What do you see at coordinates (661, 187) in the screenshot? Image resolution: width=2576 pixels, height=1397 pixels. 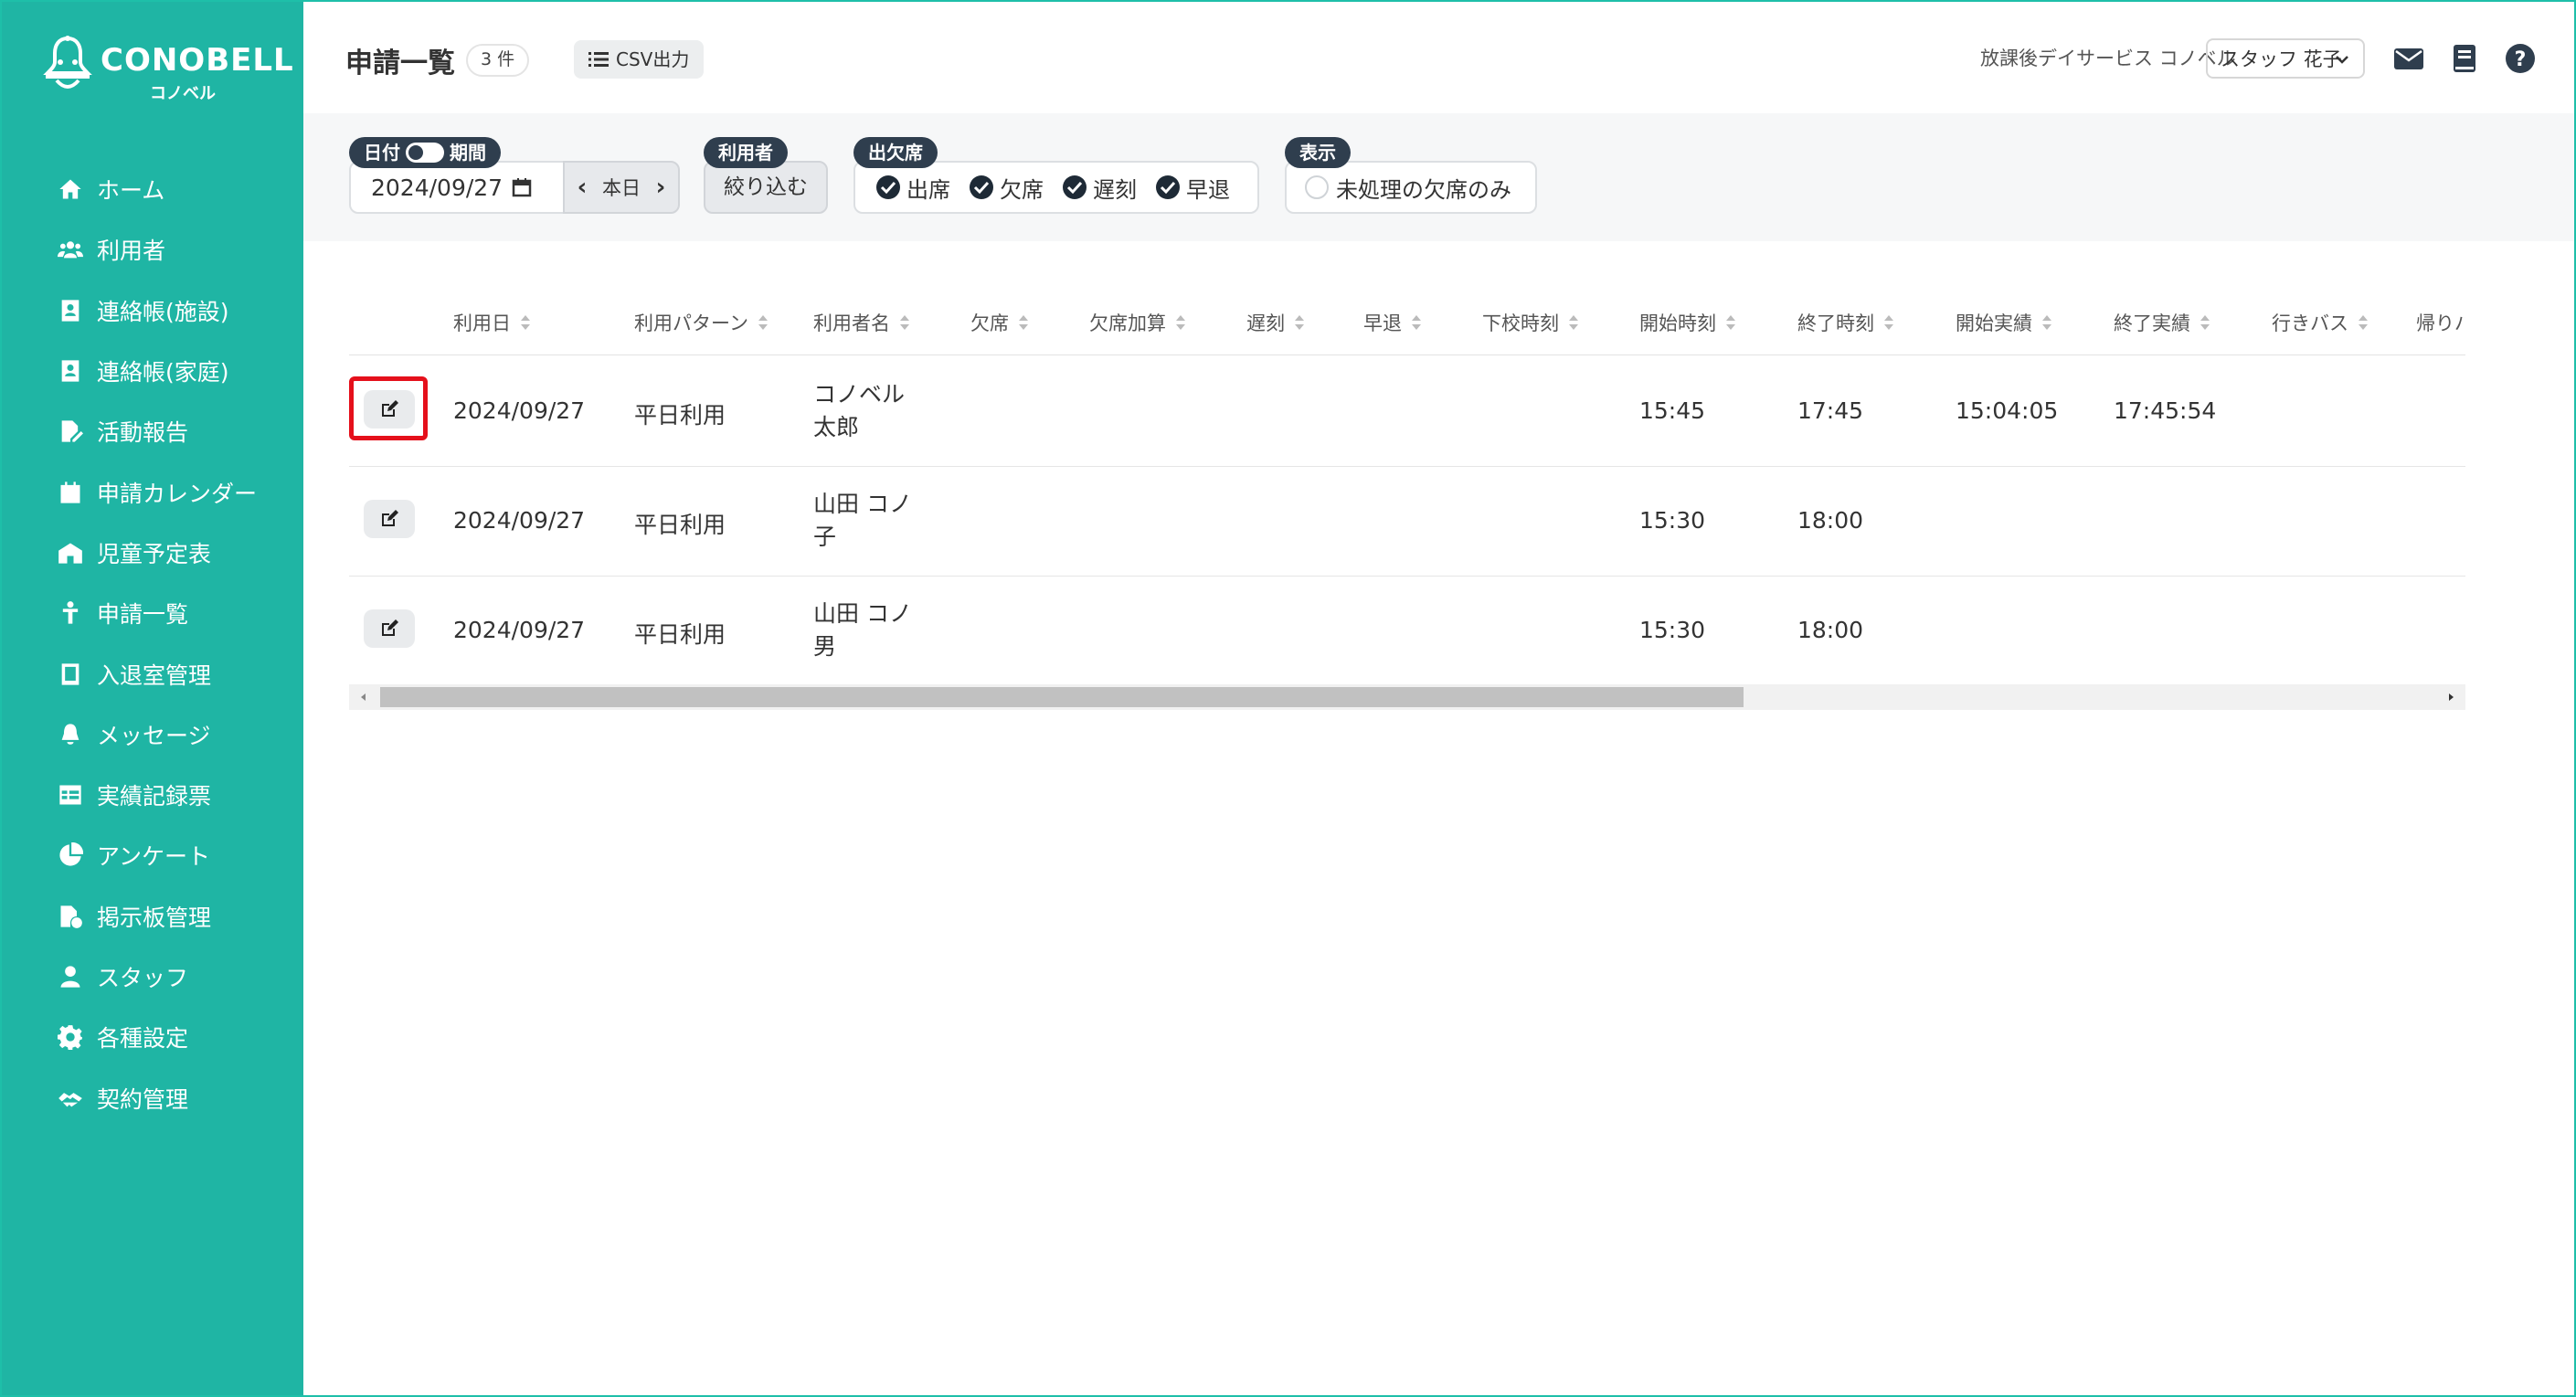 I see `next-day-button: ›` at bounding box center [661, 187].